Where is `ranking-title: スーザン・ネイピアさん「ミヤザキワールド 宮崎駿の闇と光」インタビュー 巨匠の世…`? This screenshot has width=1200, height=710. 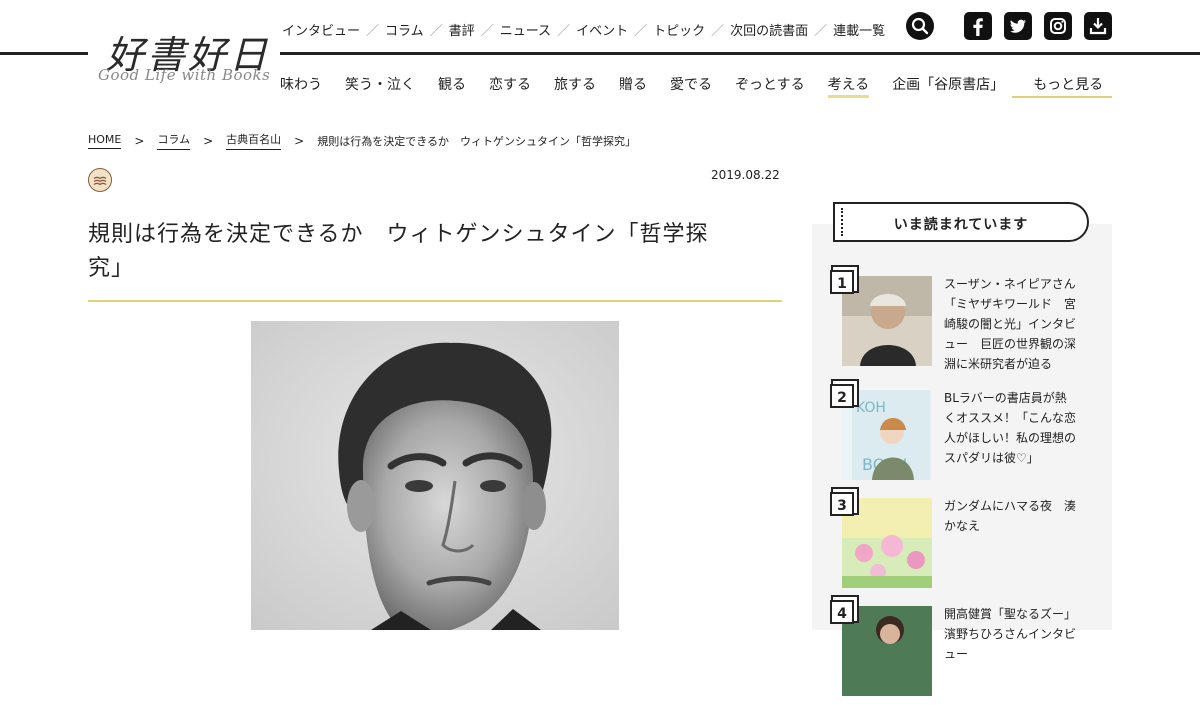
ranking-title: スーザン・ネイピアさん「ミヤザキワールド 宮崎駿の闇と光」インタビュー 巨匠の世… is located at coordinates (1010, 324).